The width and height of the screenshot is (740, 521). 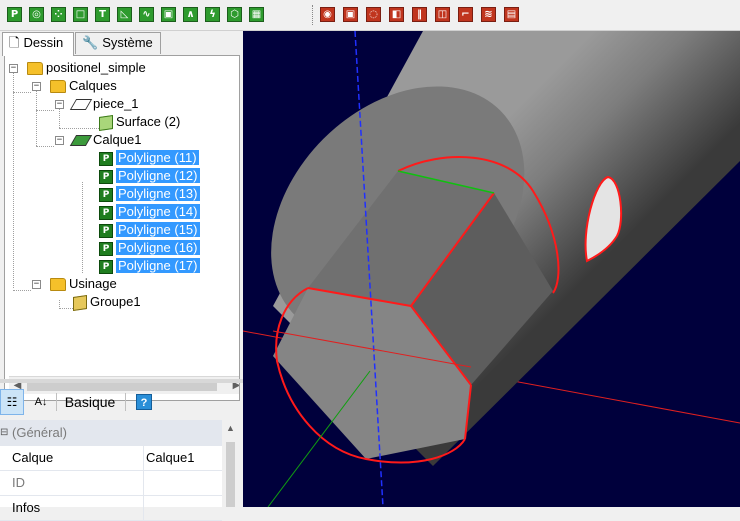 What do you see at coordinates (80, 302) in the screenshot?
I see `group-icon` at bounding box center [80, 302].